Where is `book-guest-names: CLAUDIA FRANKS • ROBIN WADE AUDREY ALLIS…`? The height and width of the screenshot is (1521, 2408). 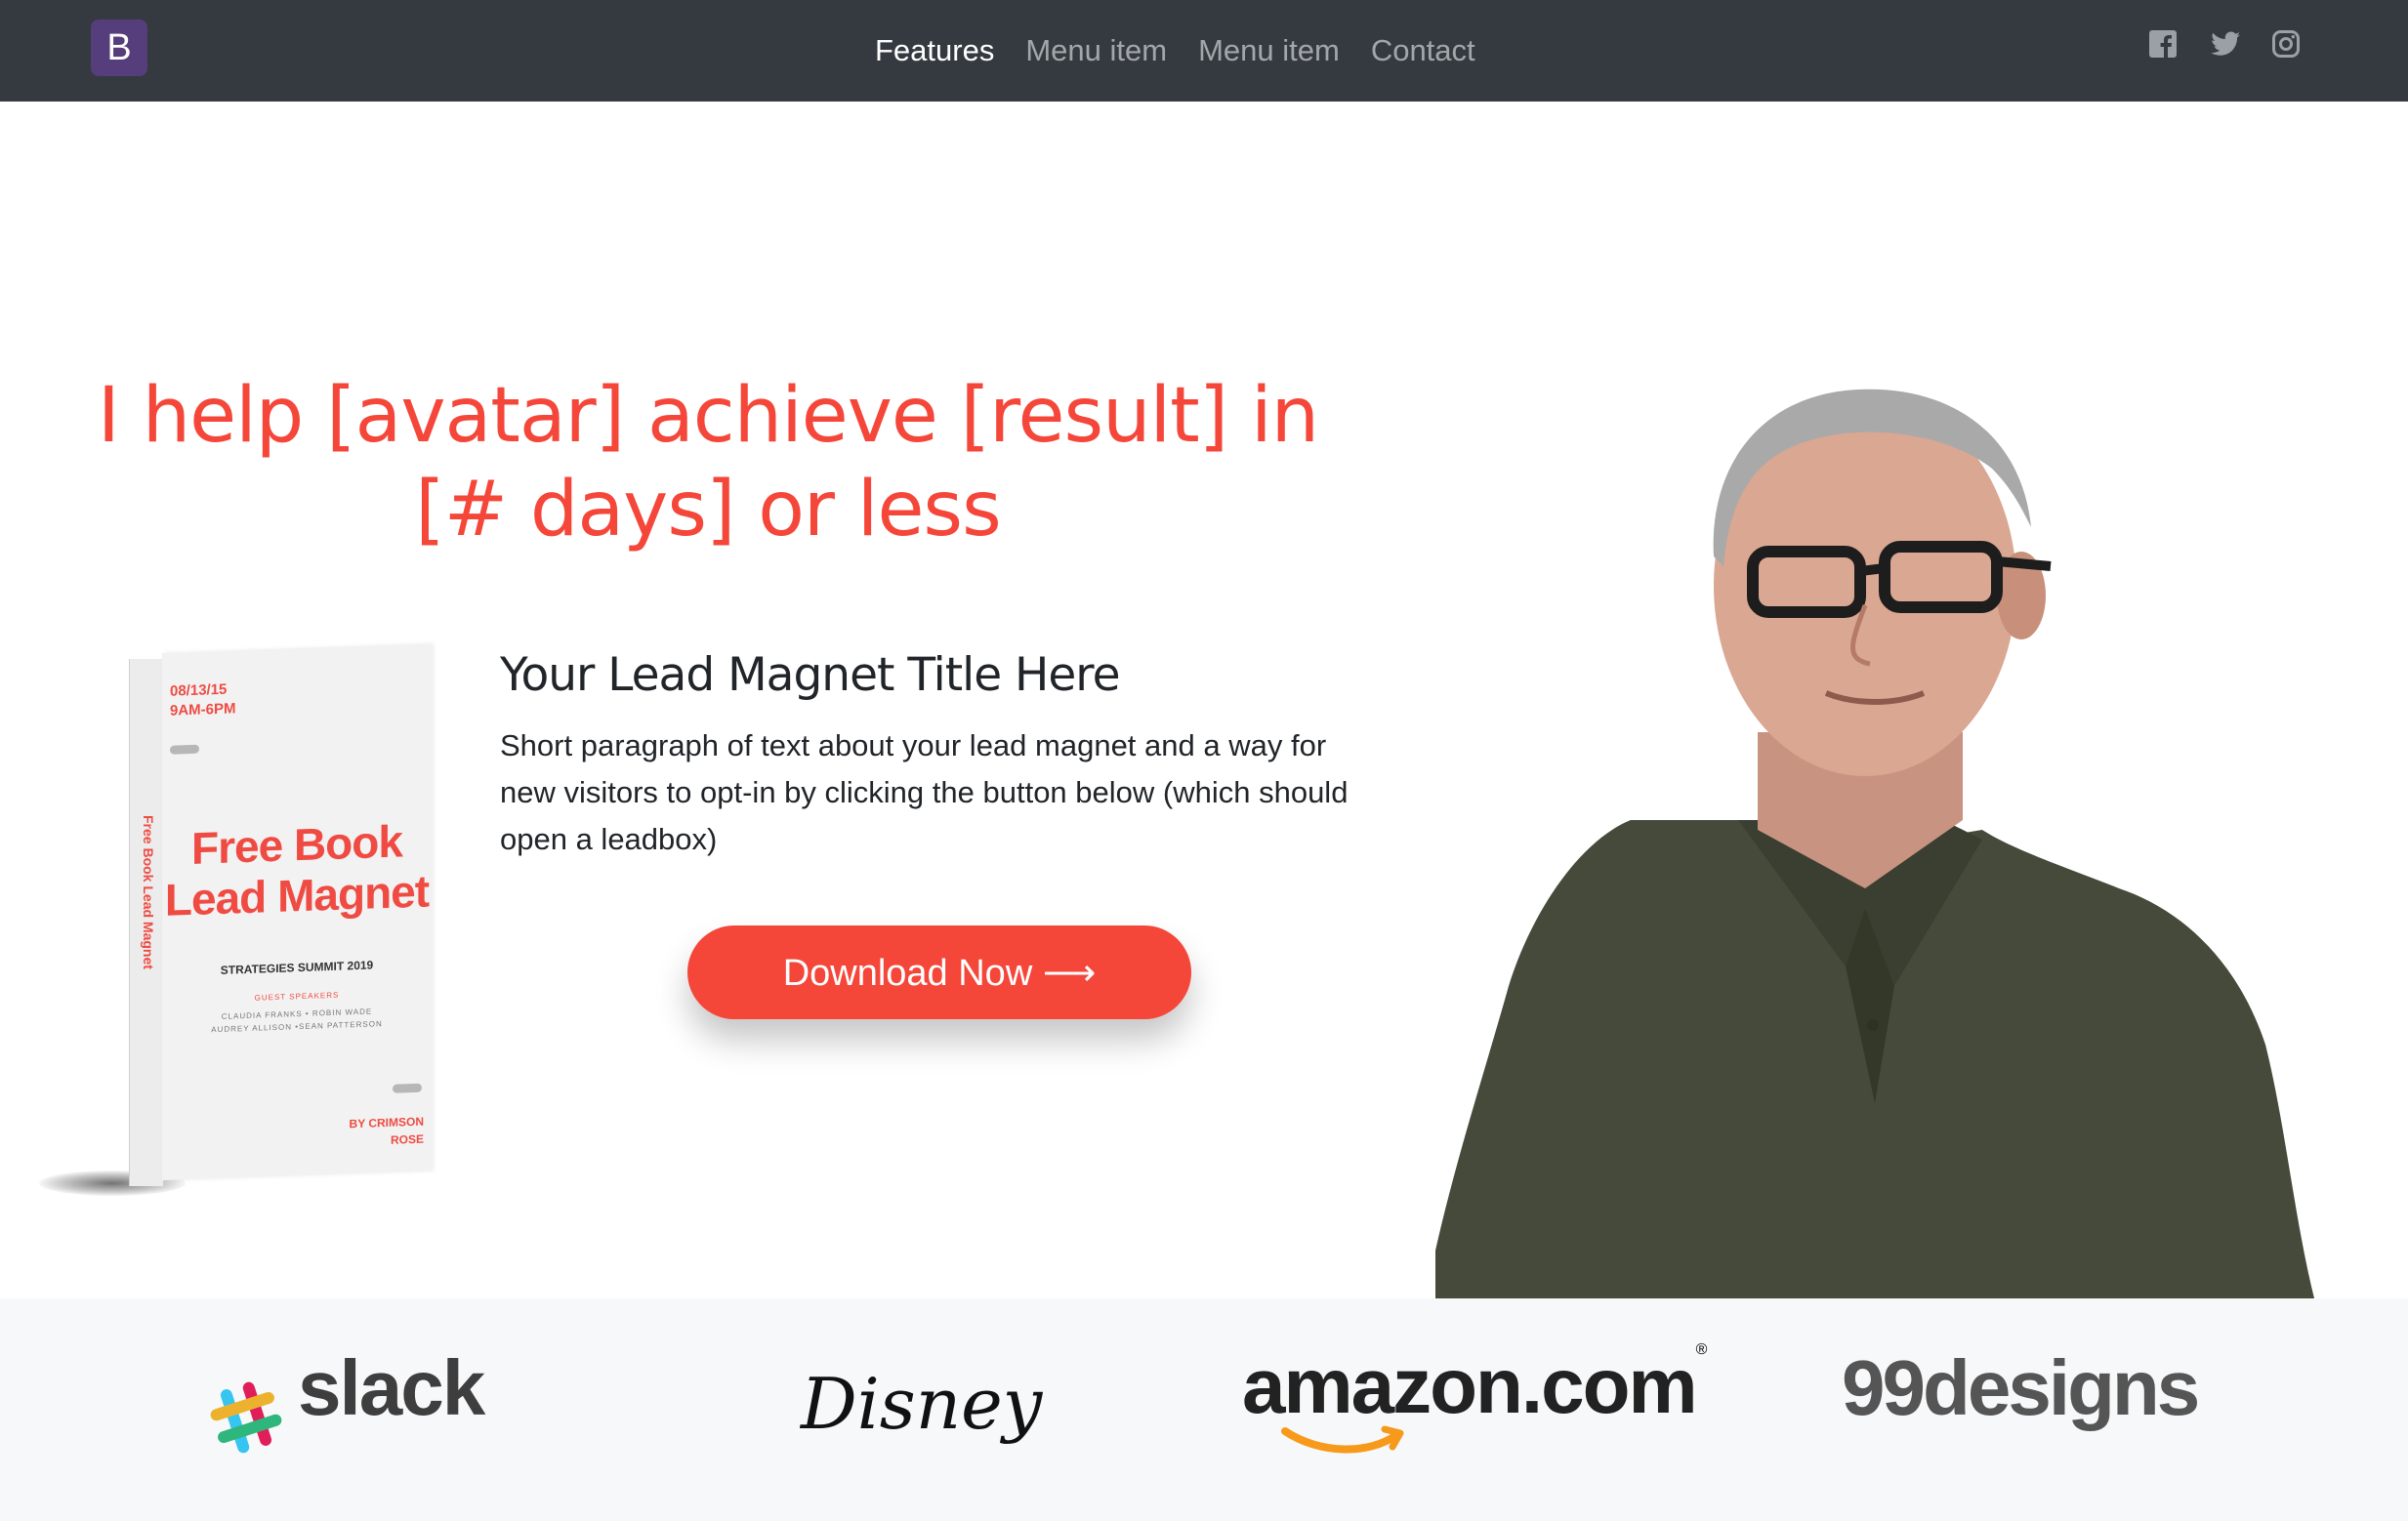
book-guest-names: CLAUDIA FRANKS • ROBIN WADE AUDREY ALLIS… is located at coordinates (297, 1020).